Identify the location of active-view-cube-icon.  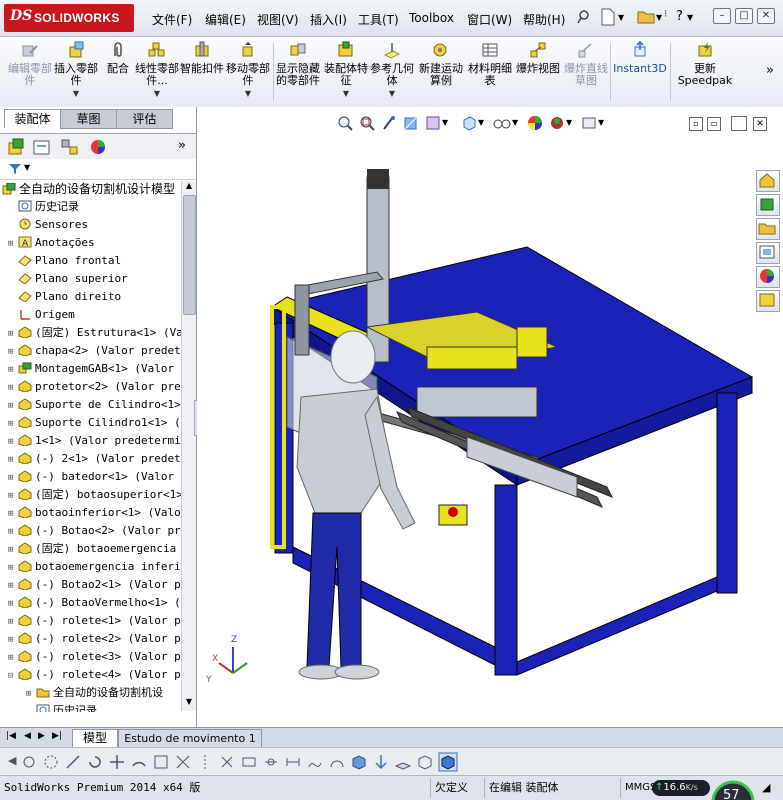
(448, 762).